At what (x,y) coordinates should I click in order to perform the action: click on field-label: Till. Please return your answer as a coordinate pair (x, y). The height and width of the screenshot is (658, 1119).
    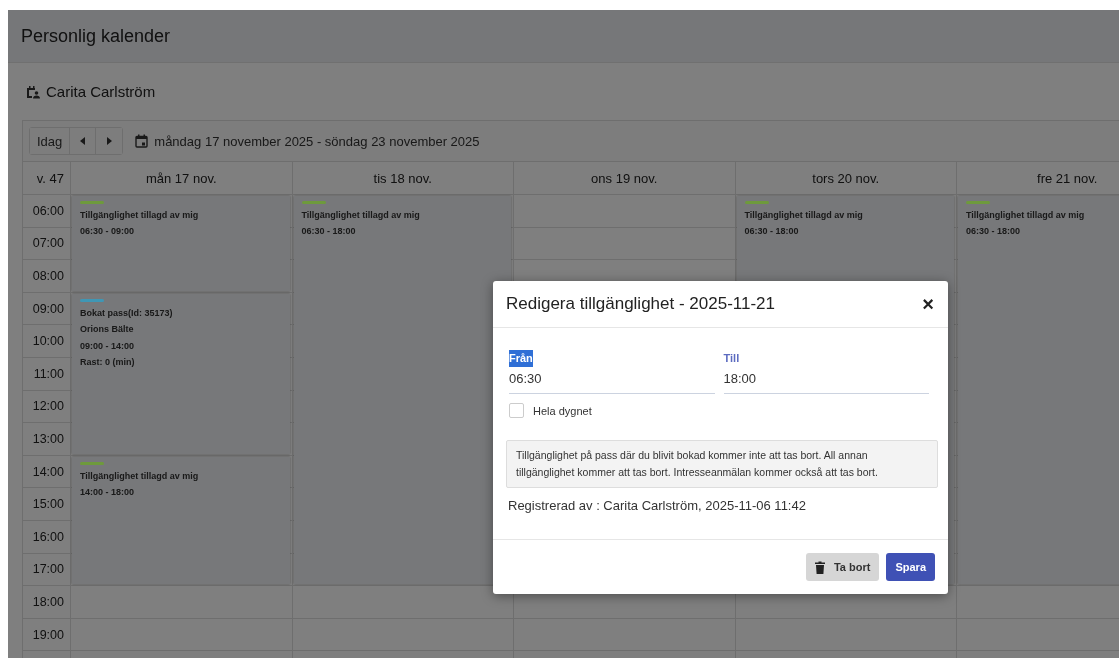
    Looking at the image, I should click on (731, 358).